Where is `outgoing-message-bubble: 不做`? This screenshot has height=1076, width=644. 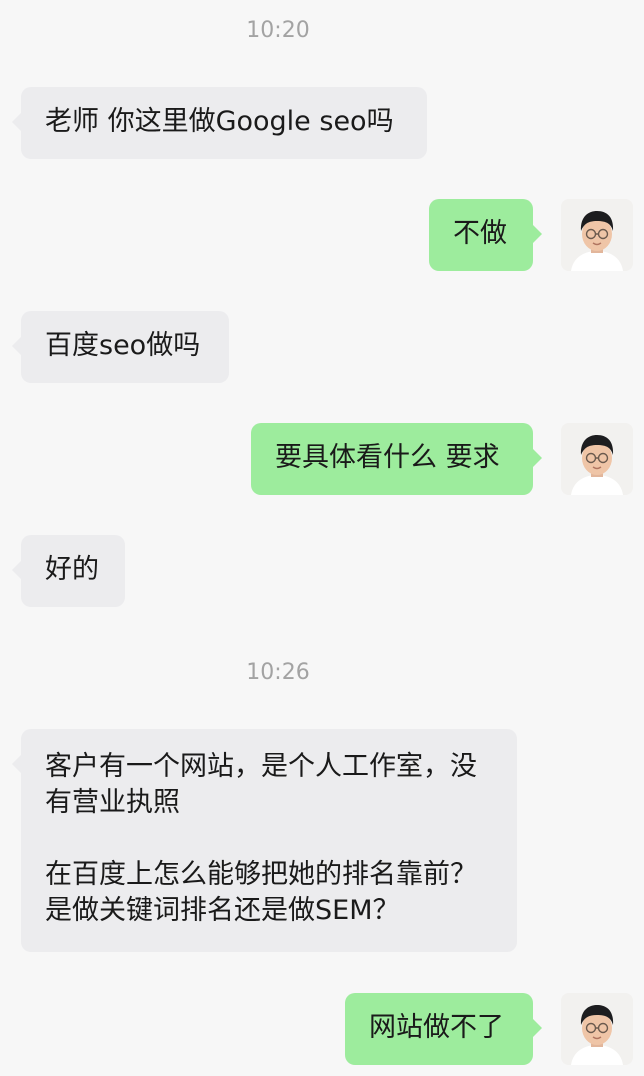 outgoing-message-bubble: 不做 is located at coordinates (485, 235).